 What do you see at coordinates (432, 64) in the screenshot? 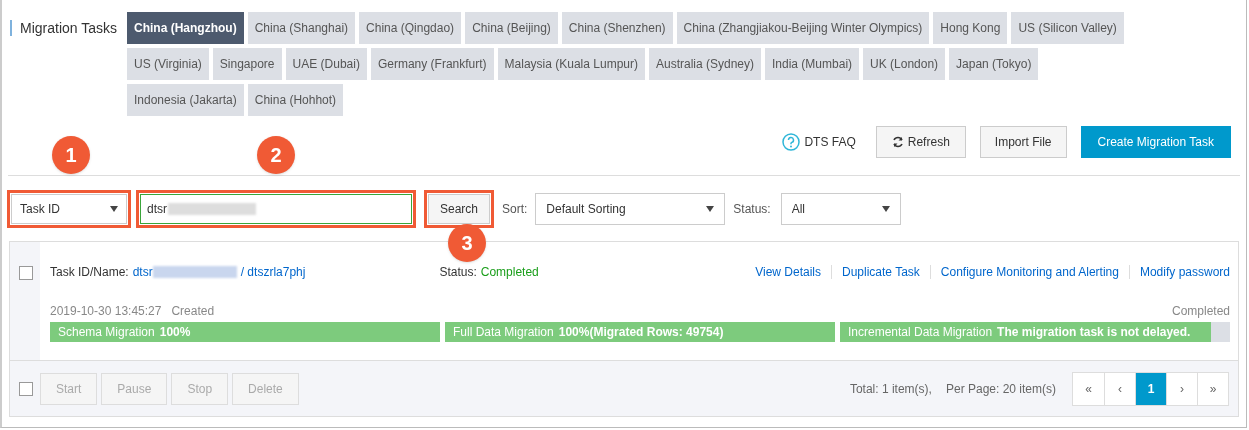
I see `region-tab: Germany (Frankfurt)` at bounding box center [432, 64].